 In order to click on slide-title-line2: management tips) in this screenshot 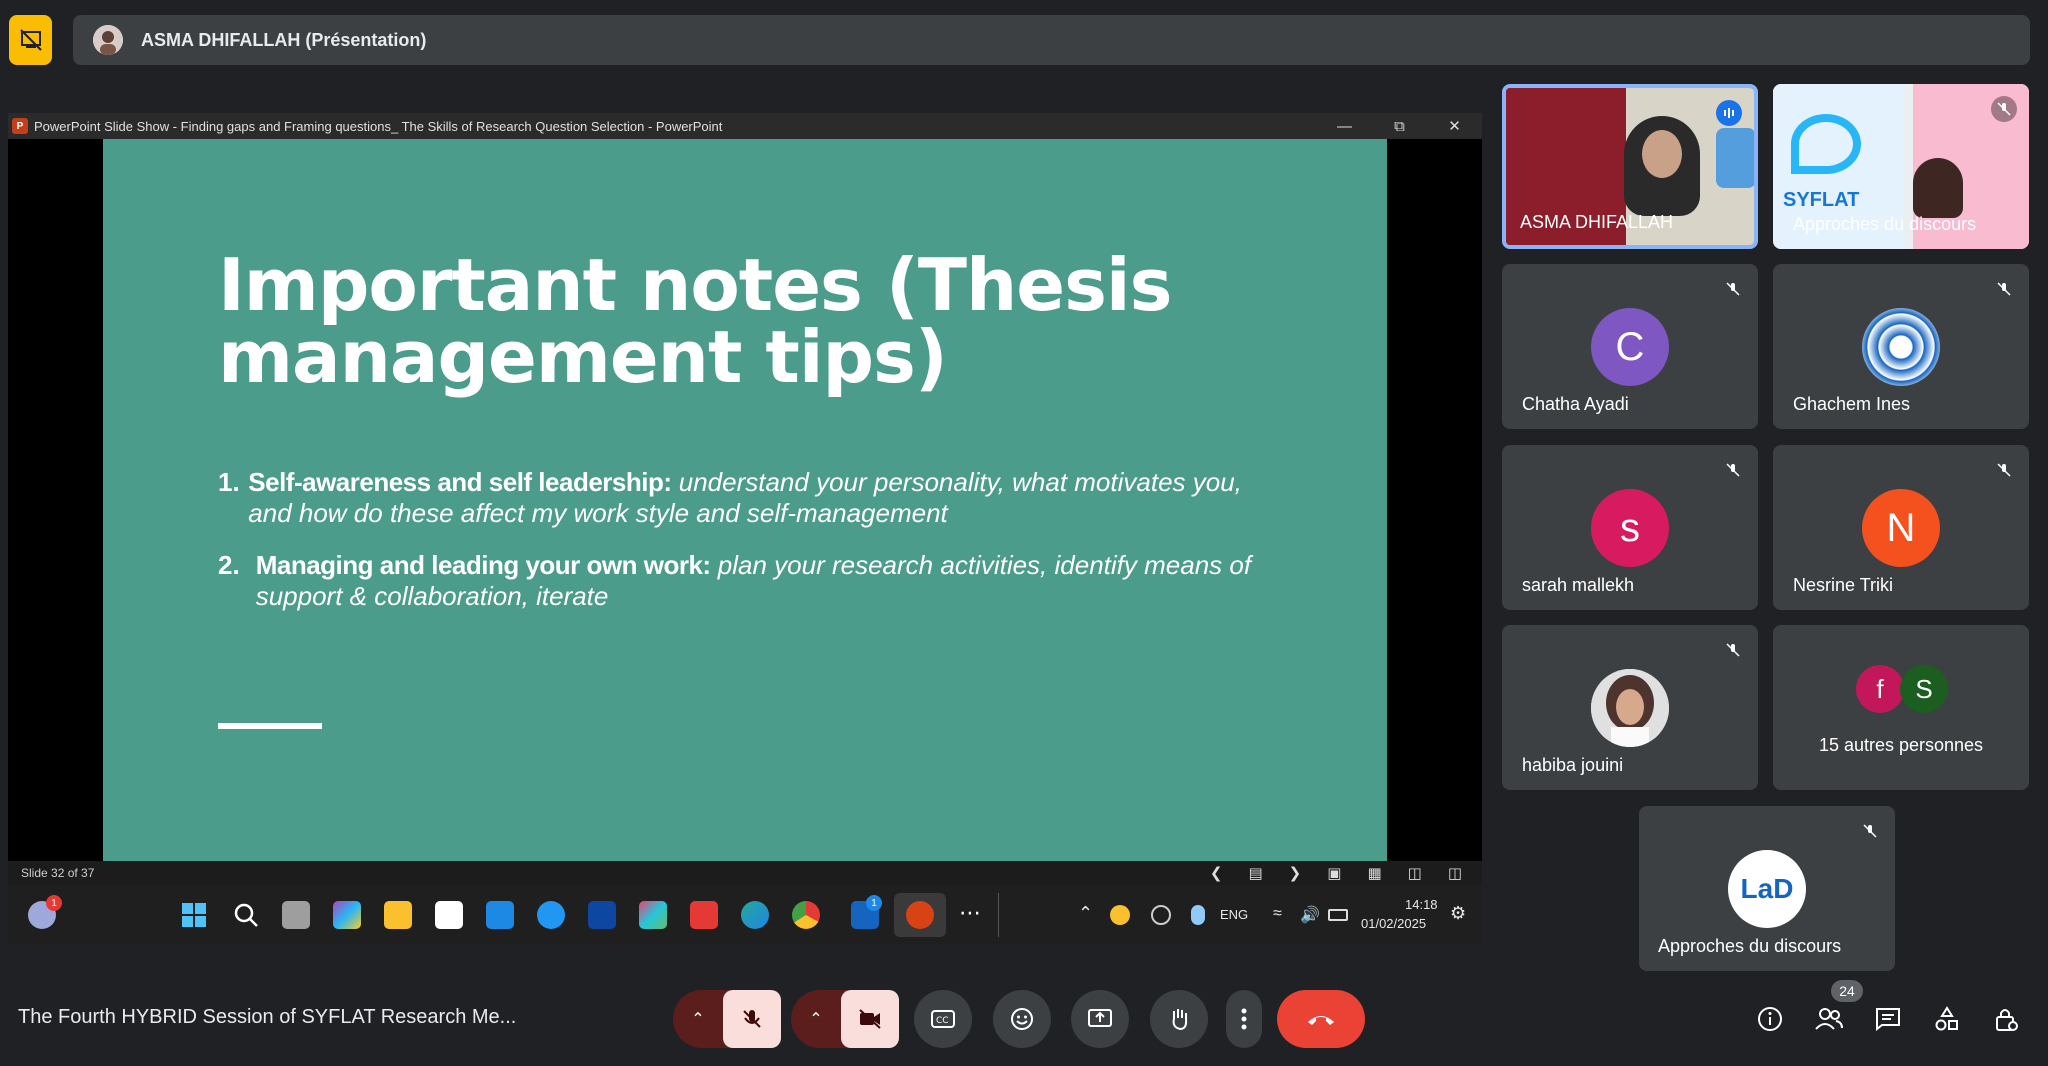, I will do `click(583, 357)`.